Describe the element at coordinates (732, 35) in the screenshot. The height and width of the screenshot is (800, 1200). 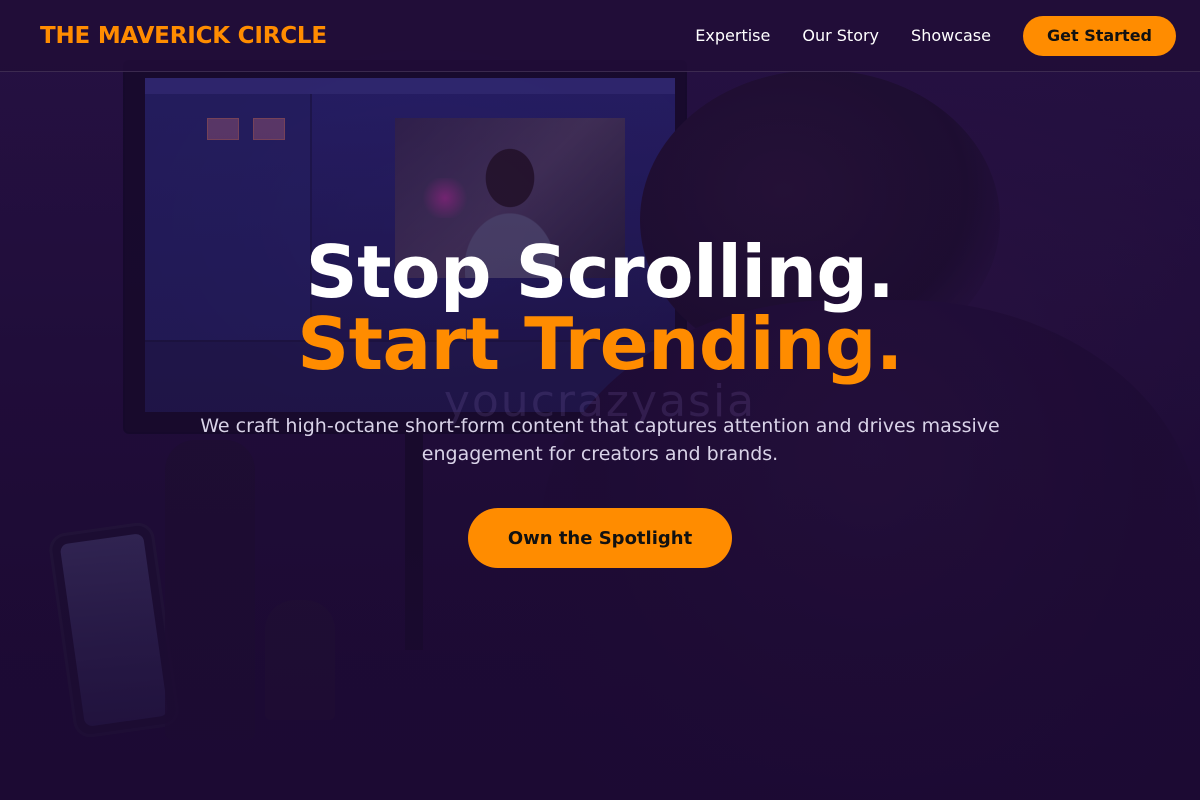
I see `nav-link-expertise: Expertise` at that location.